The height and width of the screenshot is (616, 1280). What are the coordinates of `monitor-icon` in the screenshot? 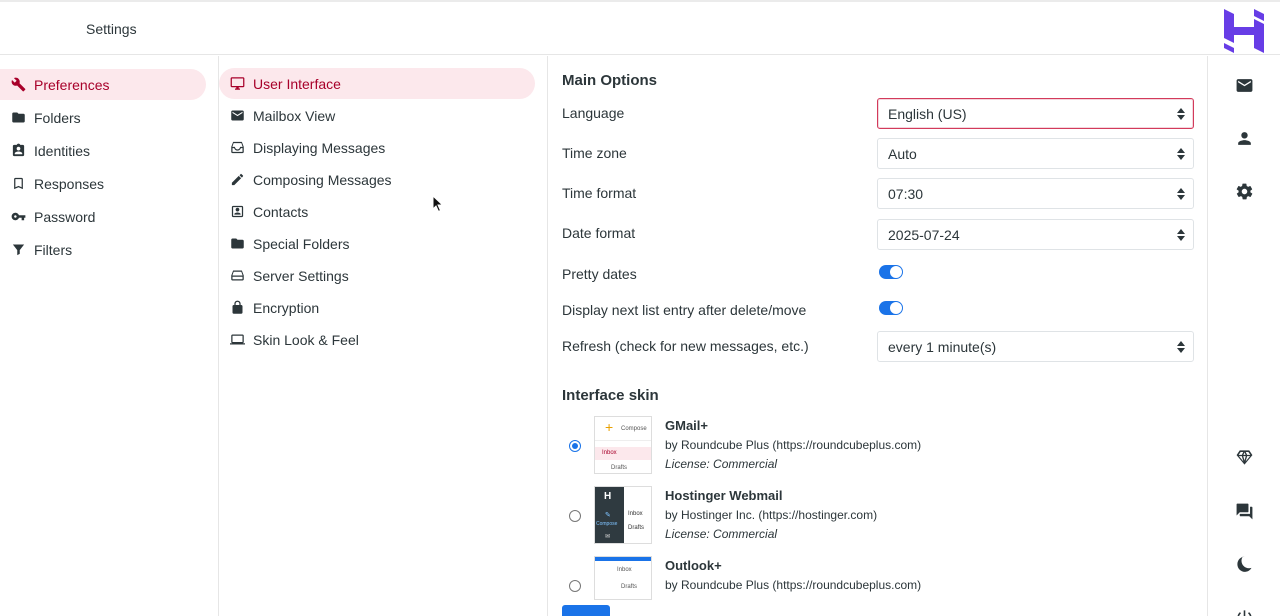 It's located at (237, 84).